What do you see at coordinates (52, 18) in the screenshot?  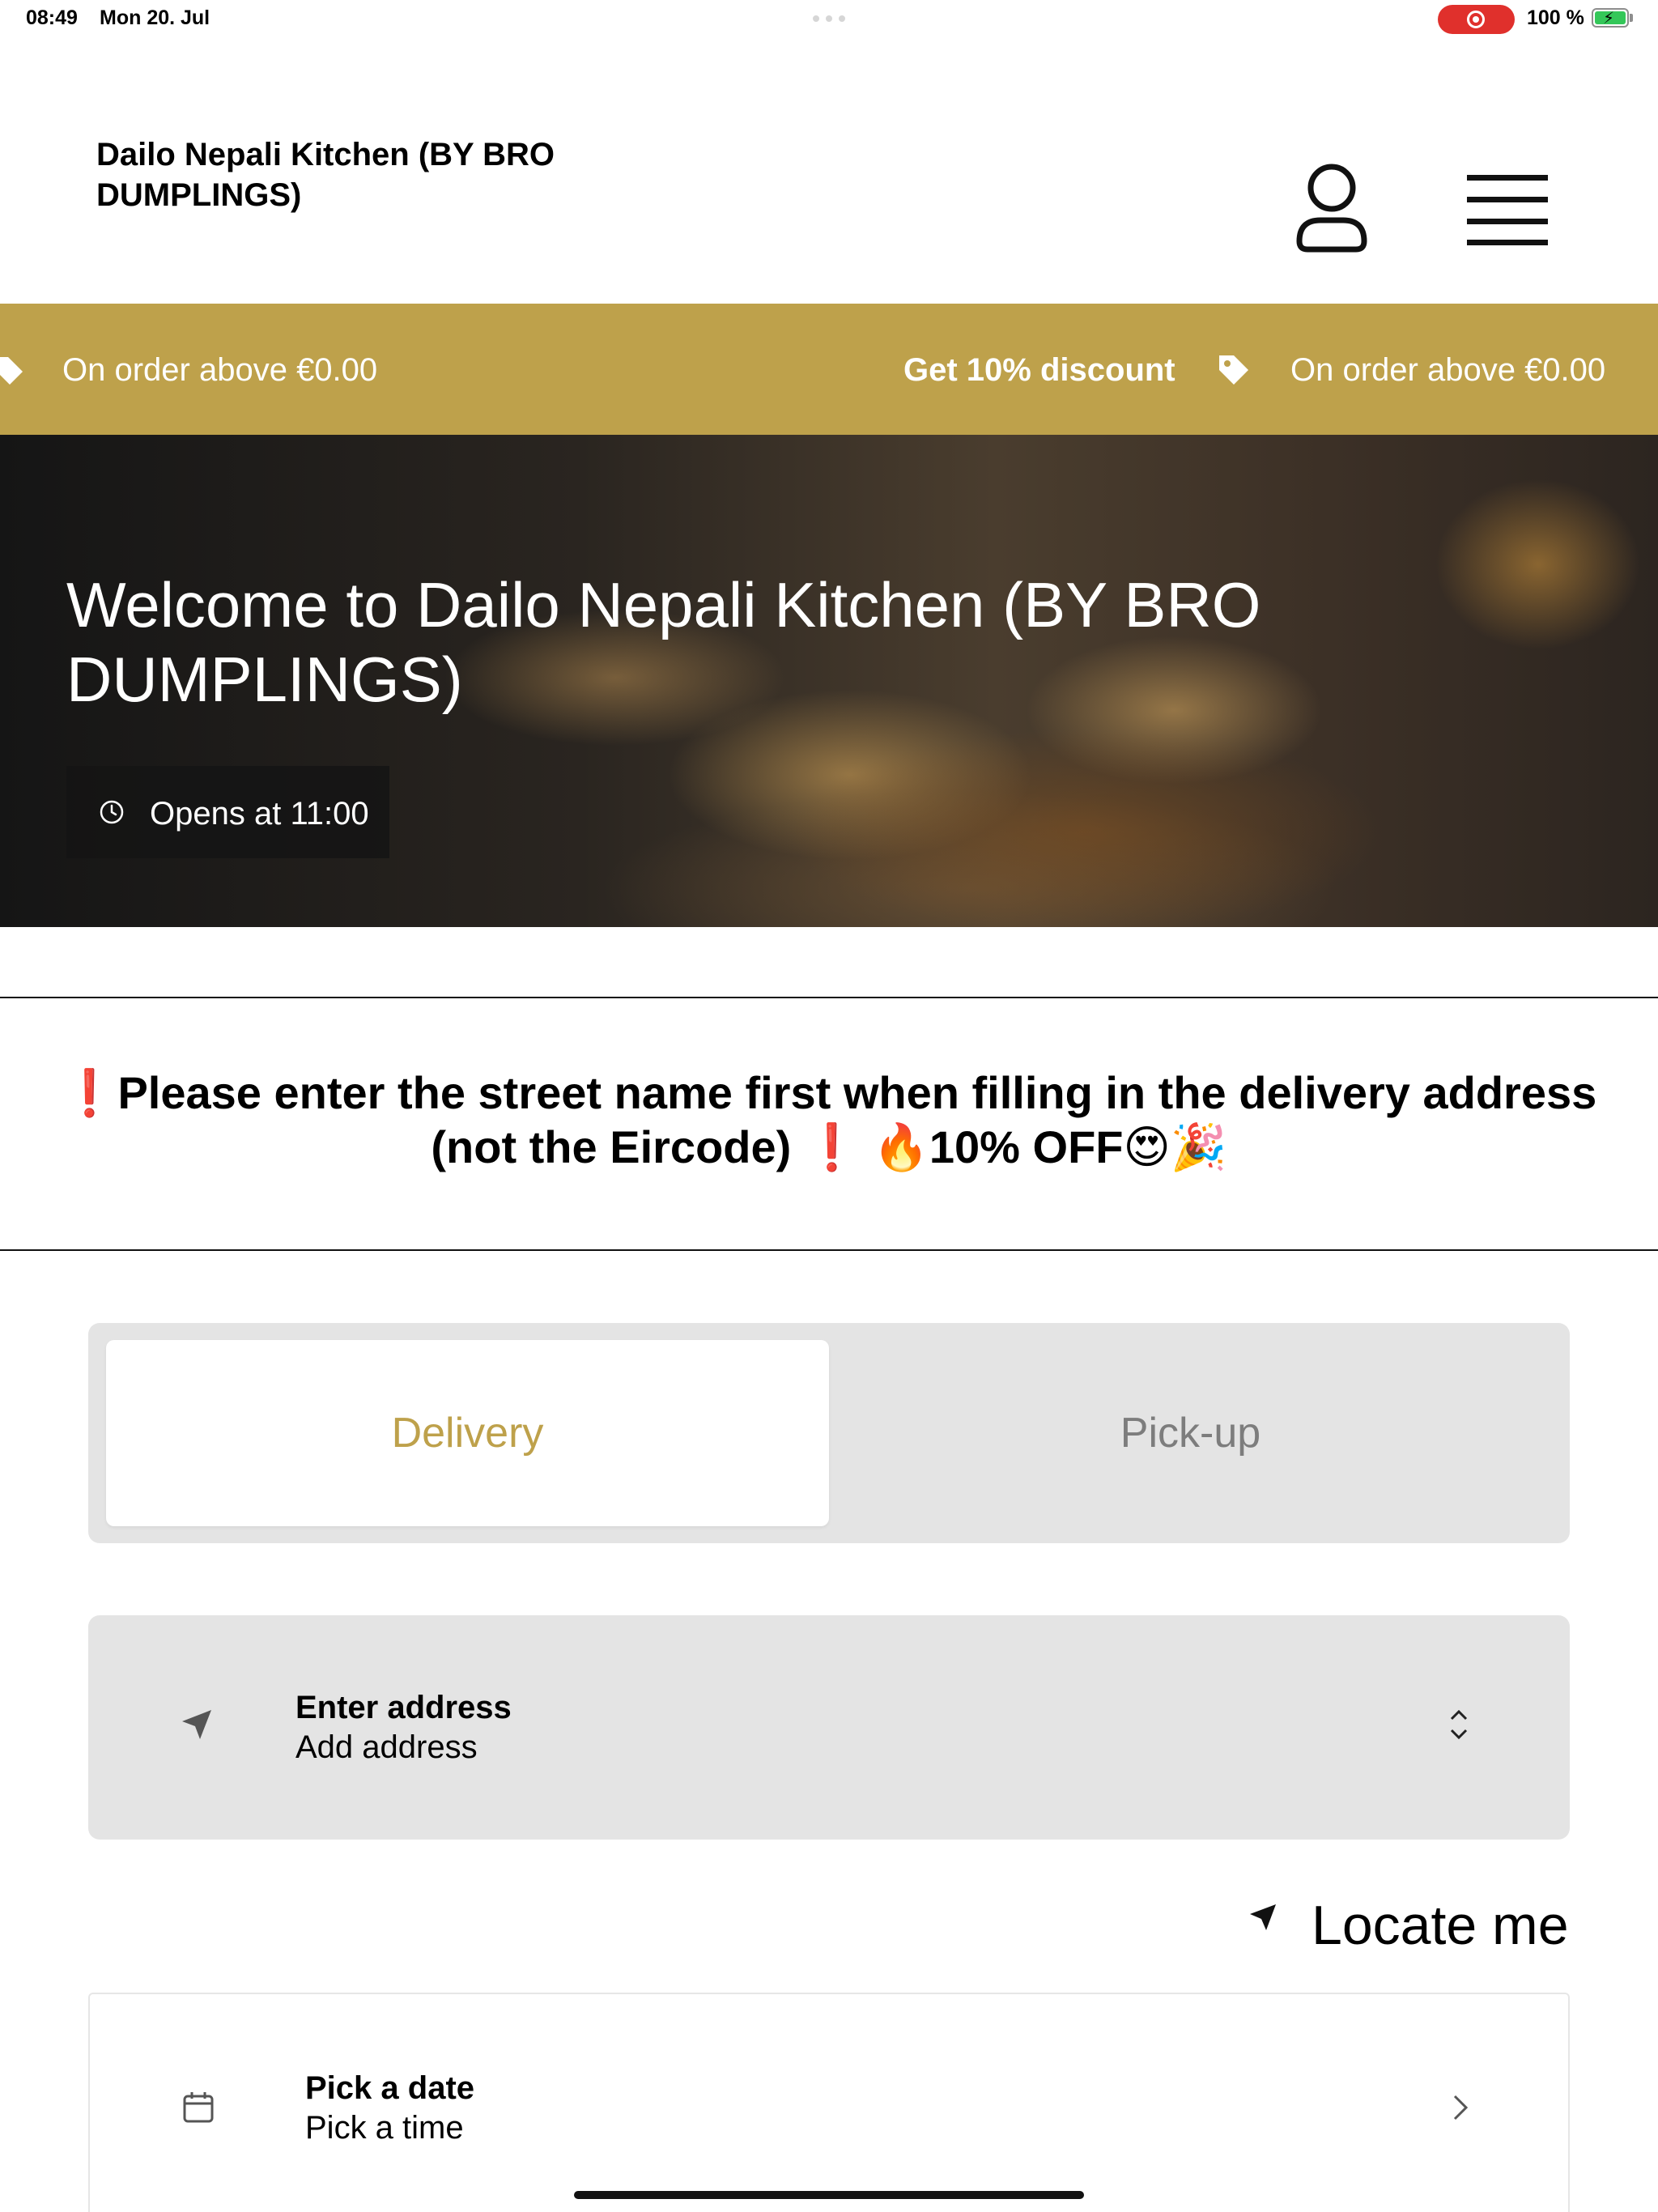 I see `status-time: 08:49` at bounding box center [52, 18].